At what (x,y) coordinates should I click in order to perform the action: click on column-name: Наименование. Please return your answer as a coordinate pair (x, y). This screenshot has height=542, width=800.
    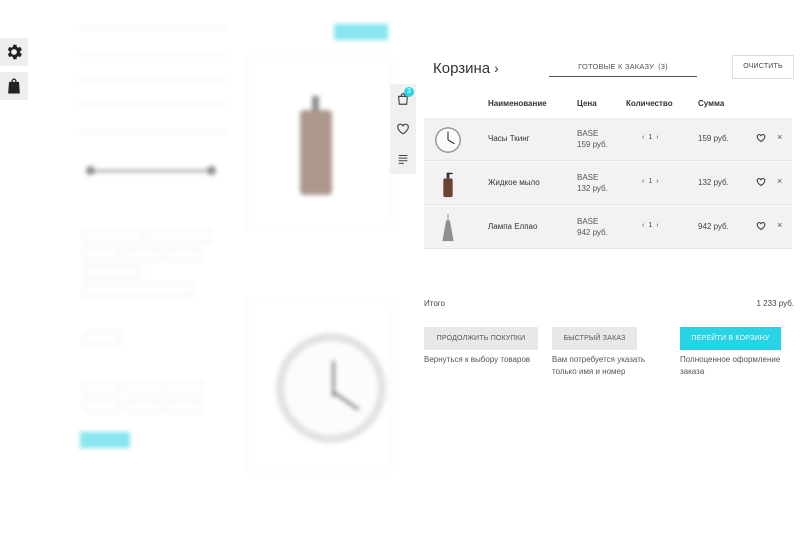
    Looking at the image, I should click on (517, 103).